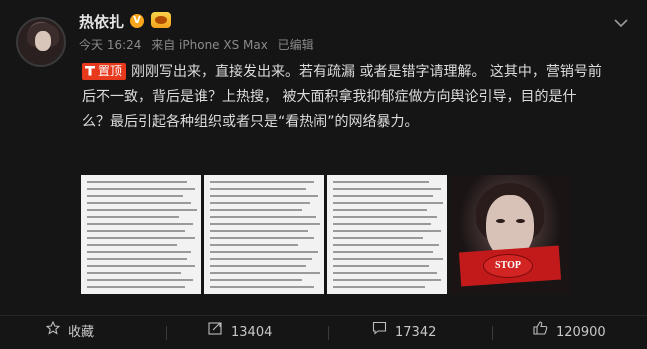 The height and width of the screenshot is (349, 647). I want to click on image-thumbnail: STOP, so click(510, 234).